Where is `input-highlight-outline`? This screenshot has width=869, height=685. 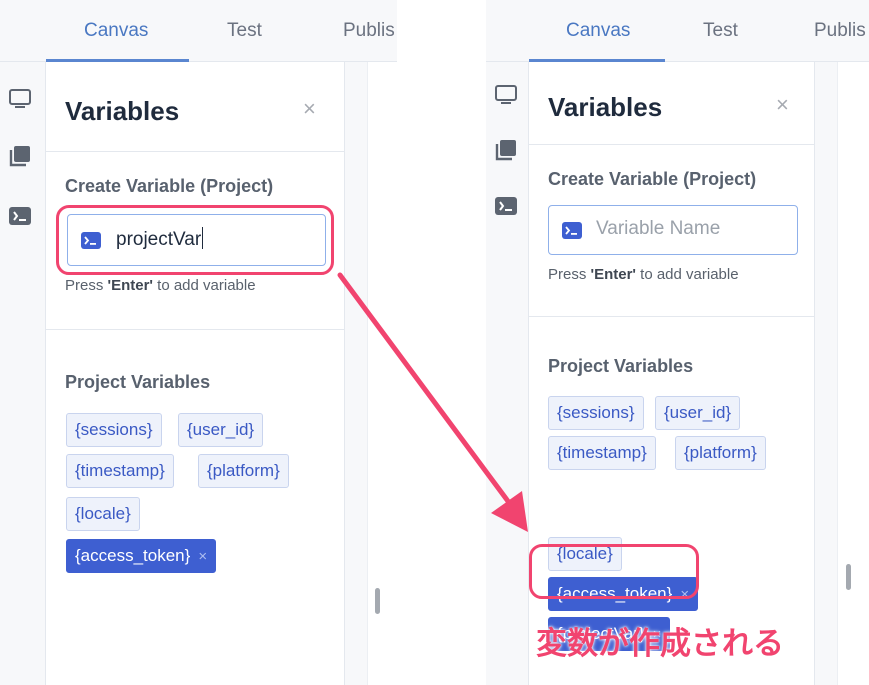 input-highlight-outline is located at coordinates (195, 240).